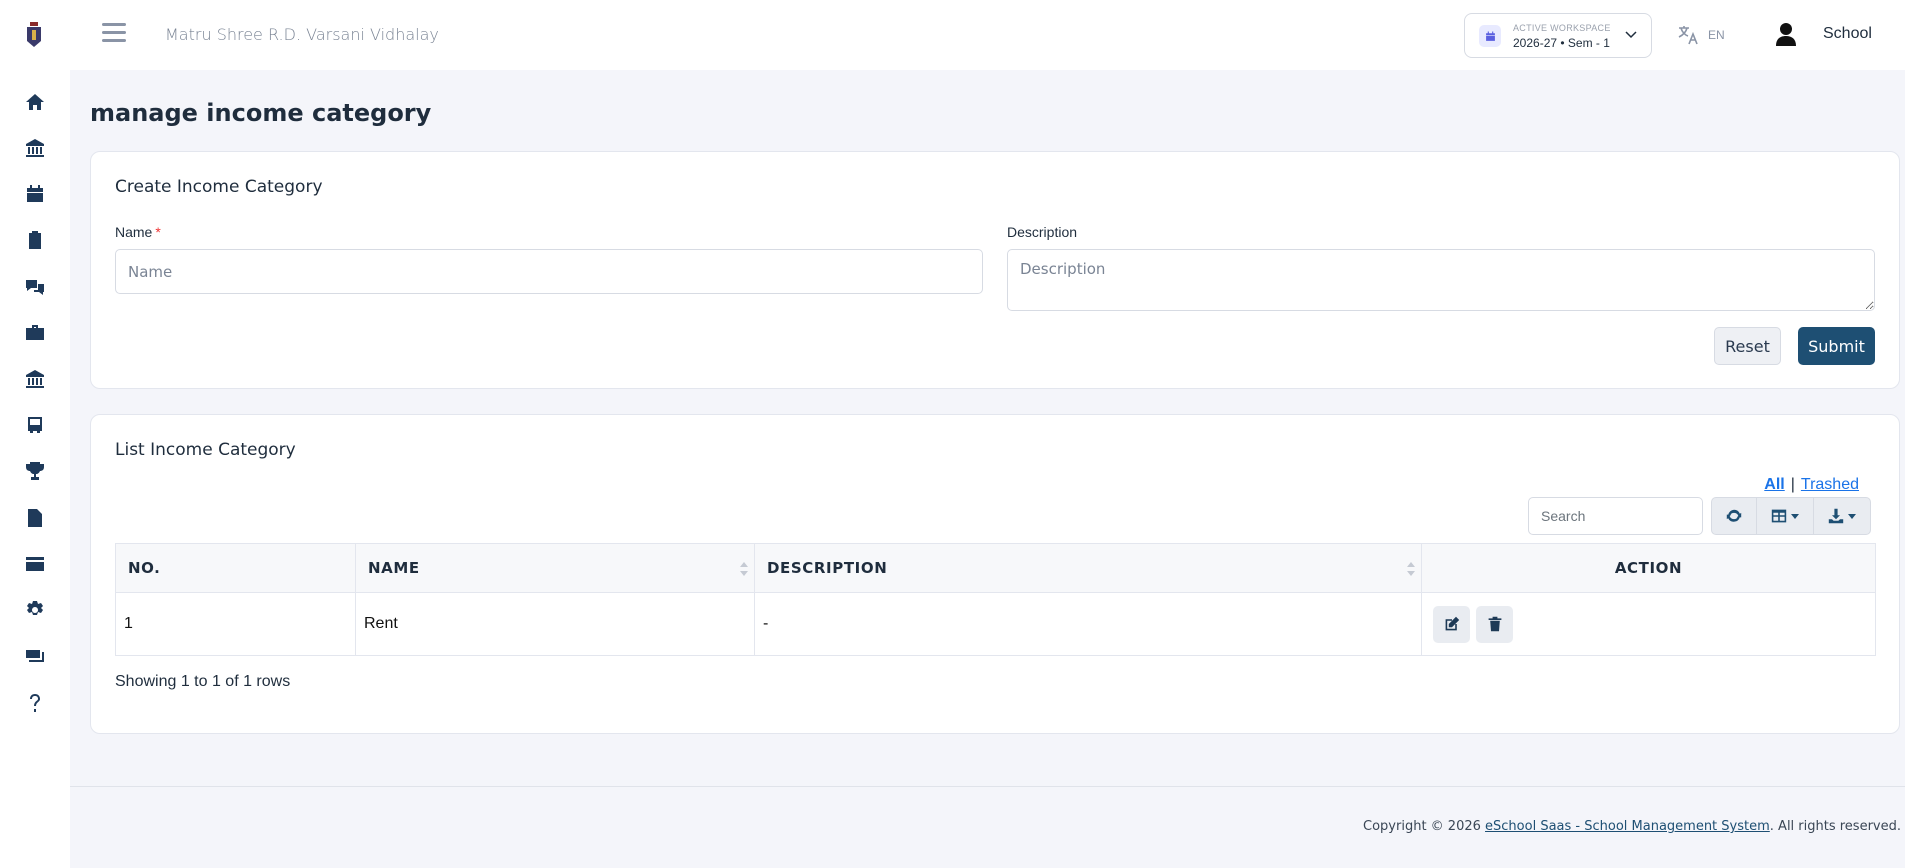 Image resolution: width=1905 pixels, height=868 pixels. Describe the element at coordinates (1648, 624) in the screenshot. I see `cell-action` at that location.